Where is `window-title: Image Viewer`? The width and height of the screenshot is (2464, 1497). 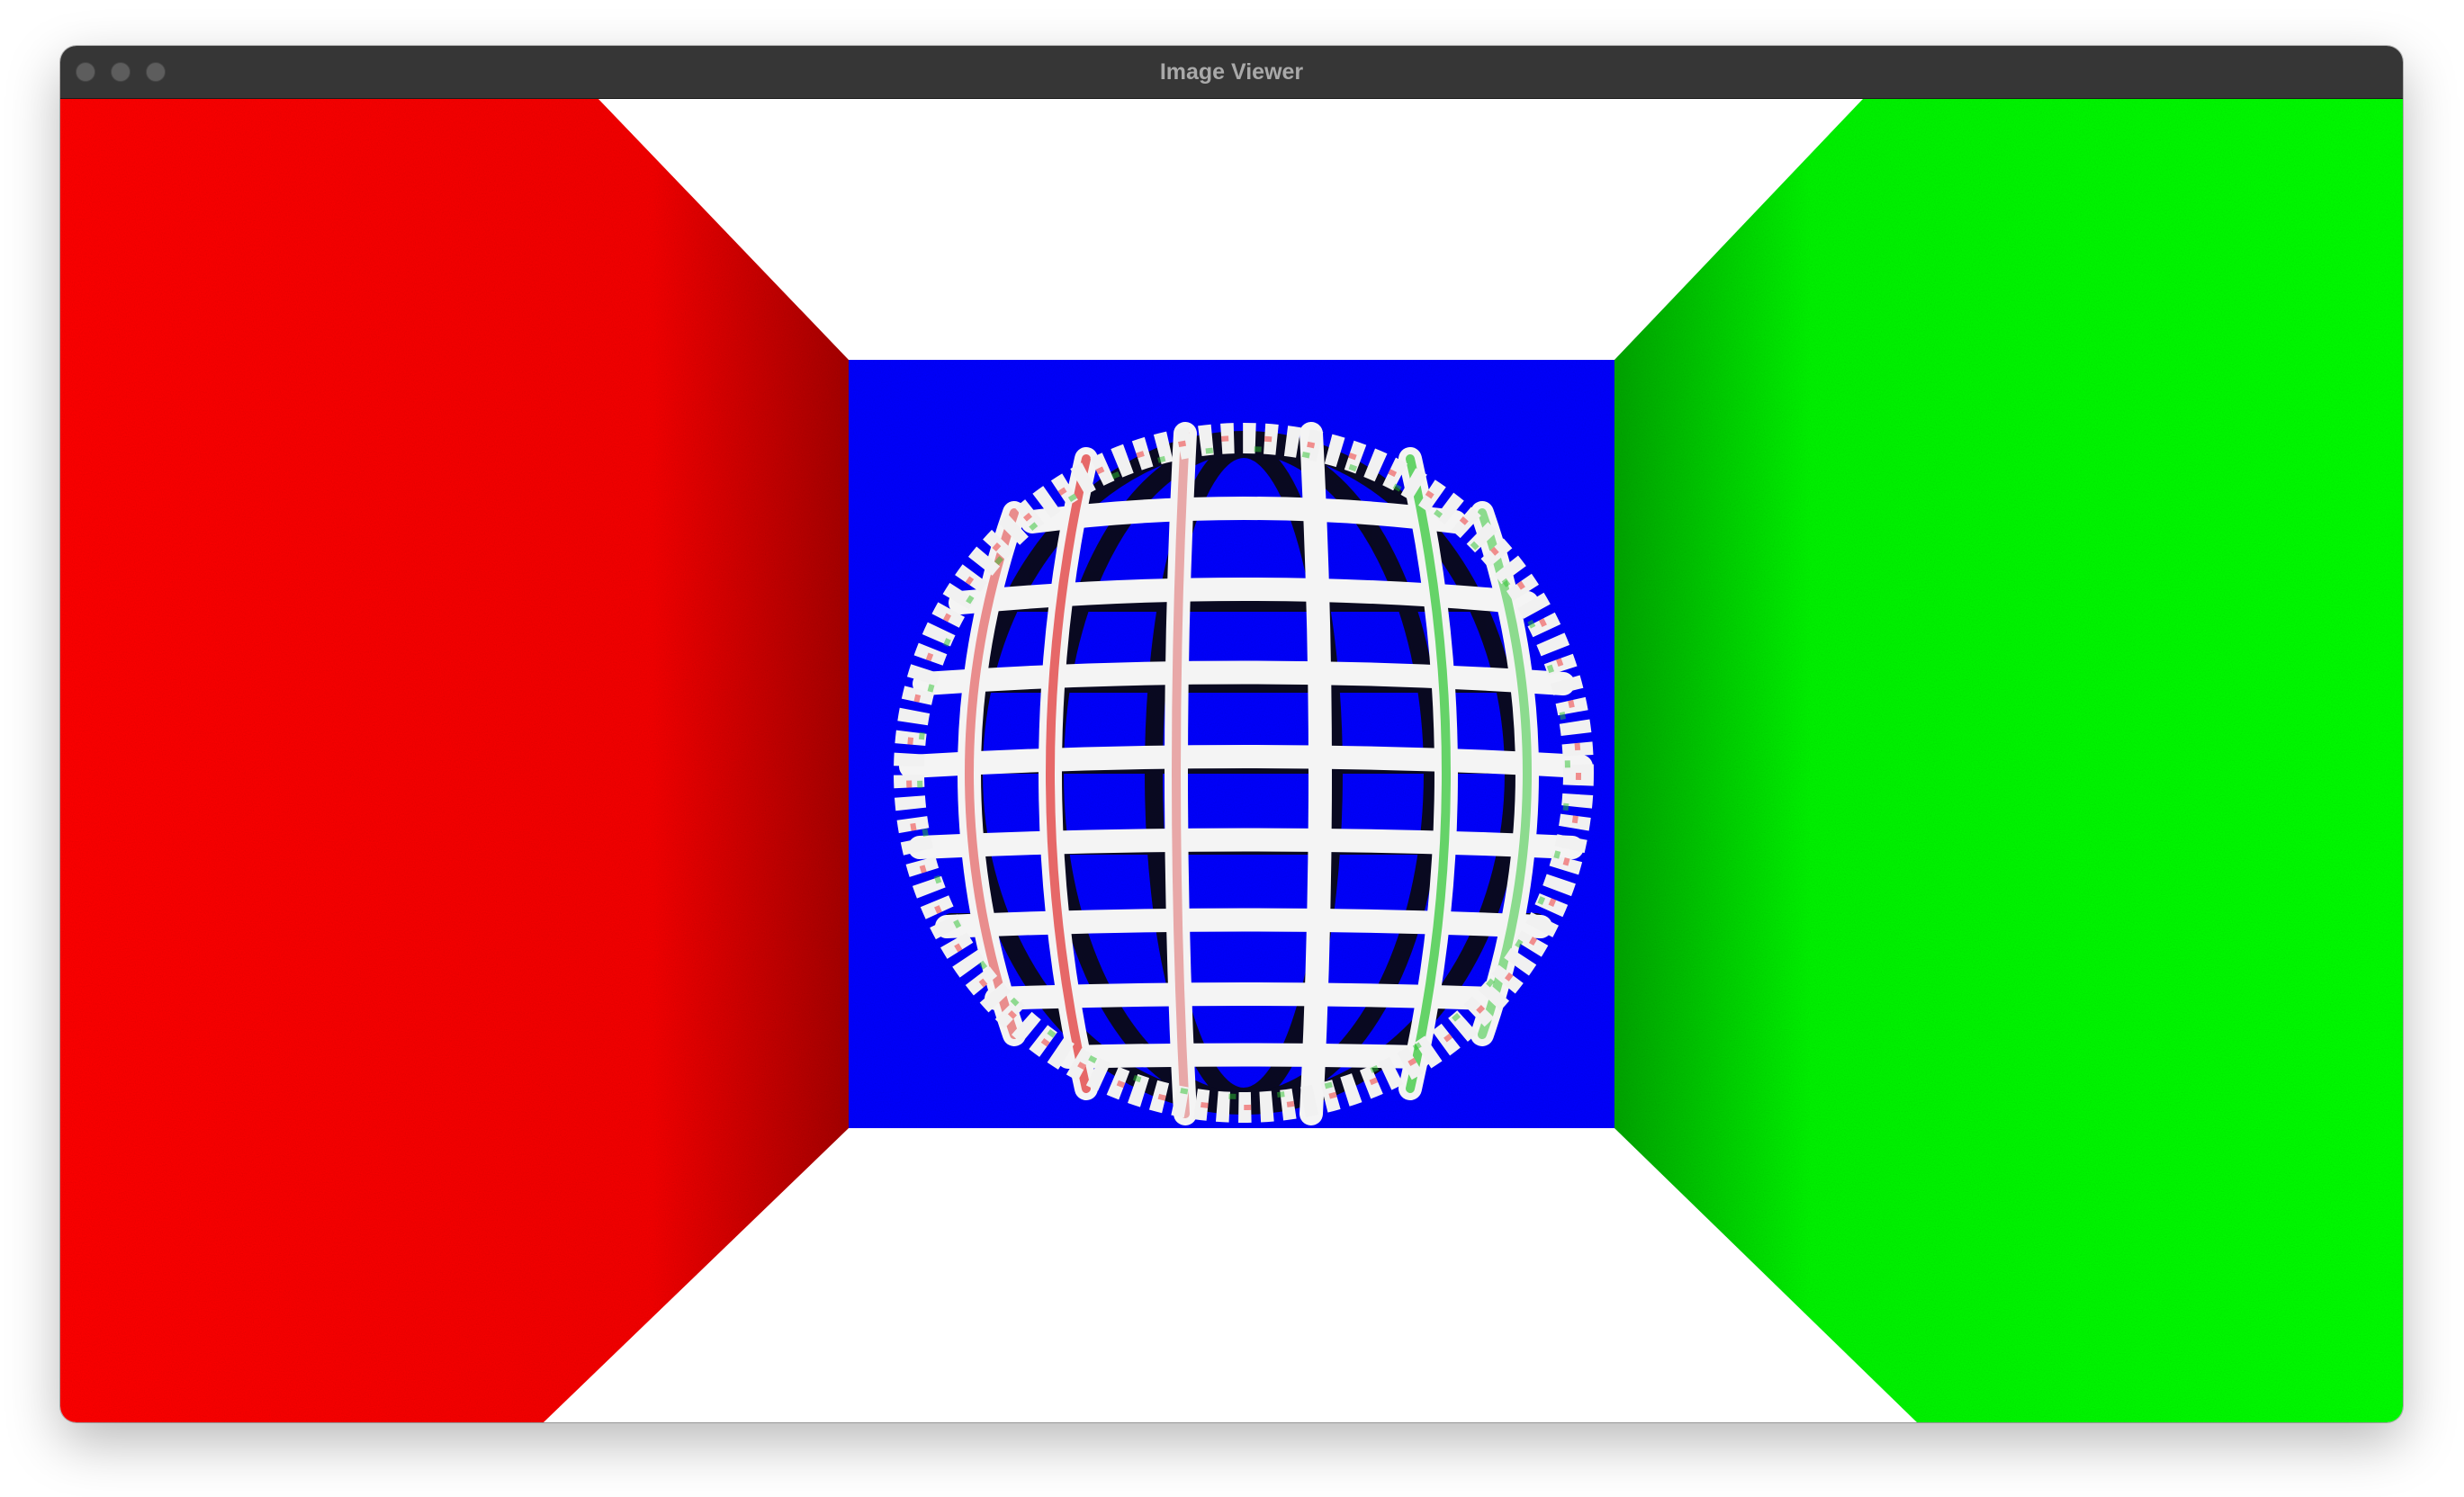 window-title: Image Viewer is located at coordinates (1231, 72).